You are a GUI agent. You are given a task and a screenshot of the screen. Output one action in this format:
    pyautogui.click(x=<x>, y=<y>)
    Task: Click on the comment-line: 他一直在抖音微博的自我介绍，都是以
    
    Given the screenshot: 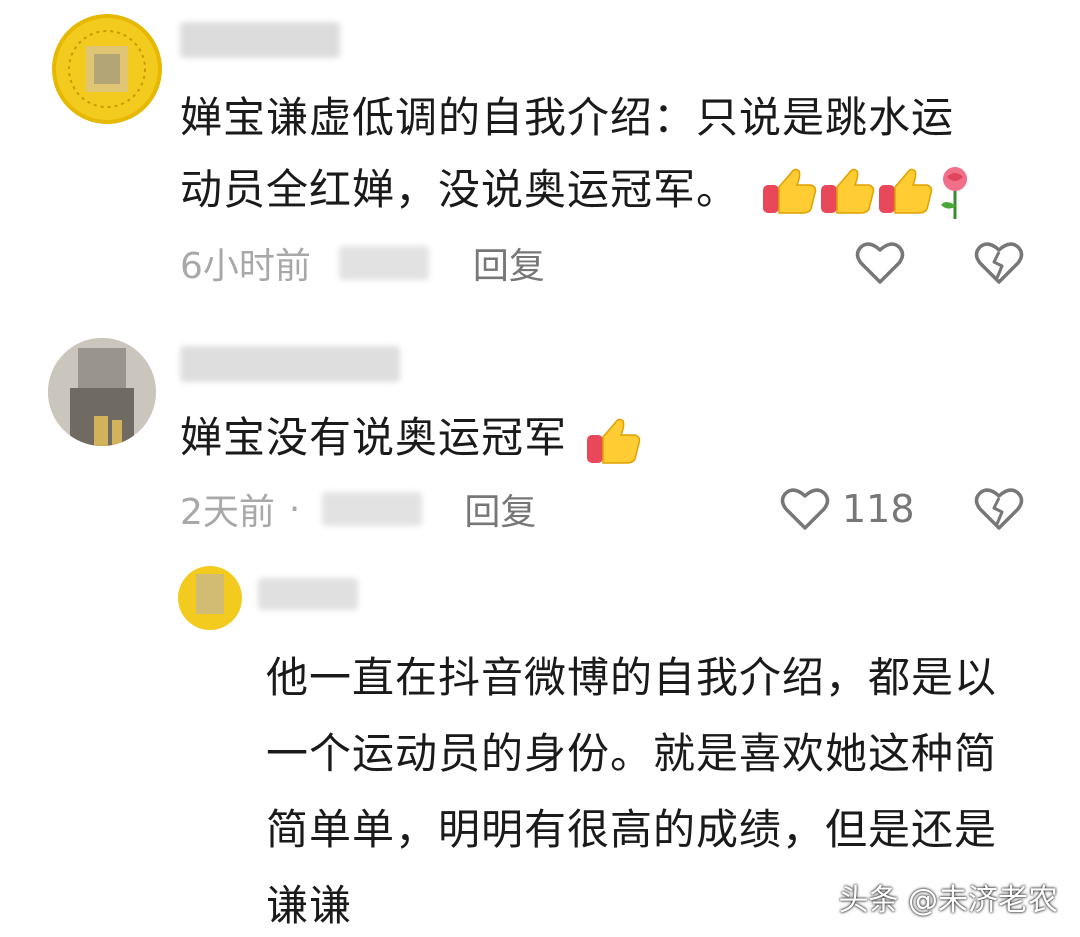 What is the action you would take?
    pyautogui.click(x=632, y=677)
    